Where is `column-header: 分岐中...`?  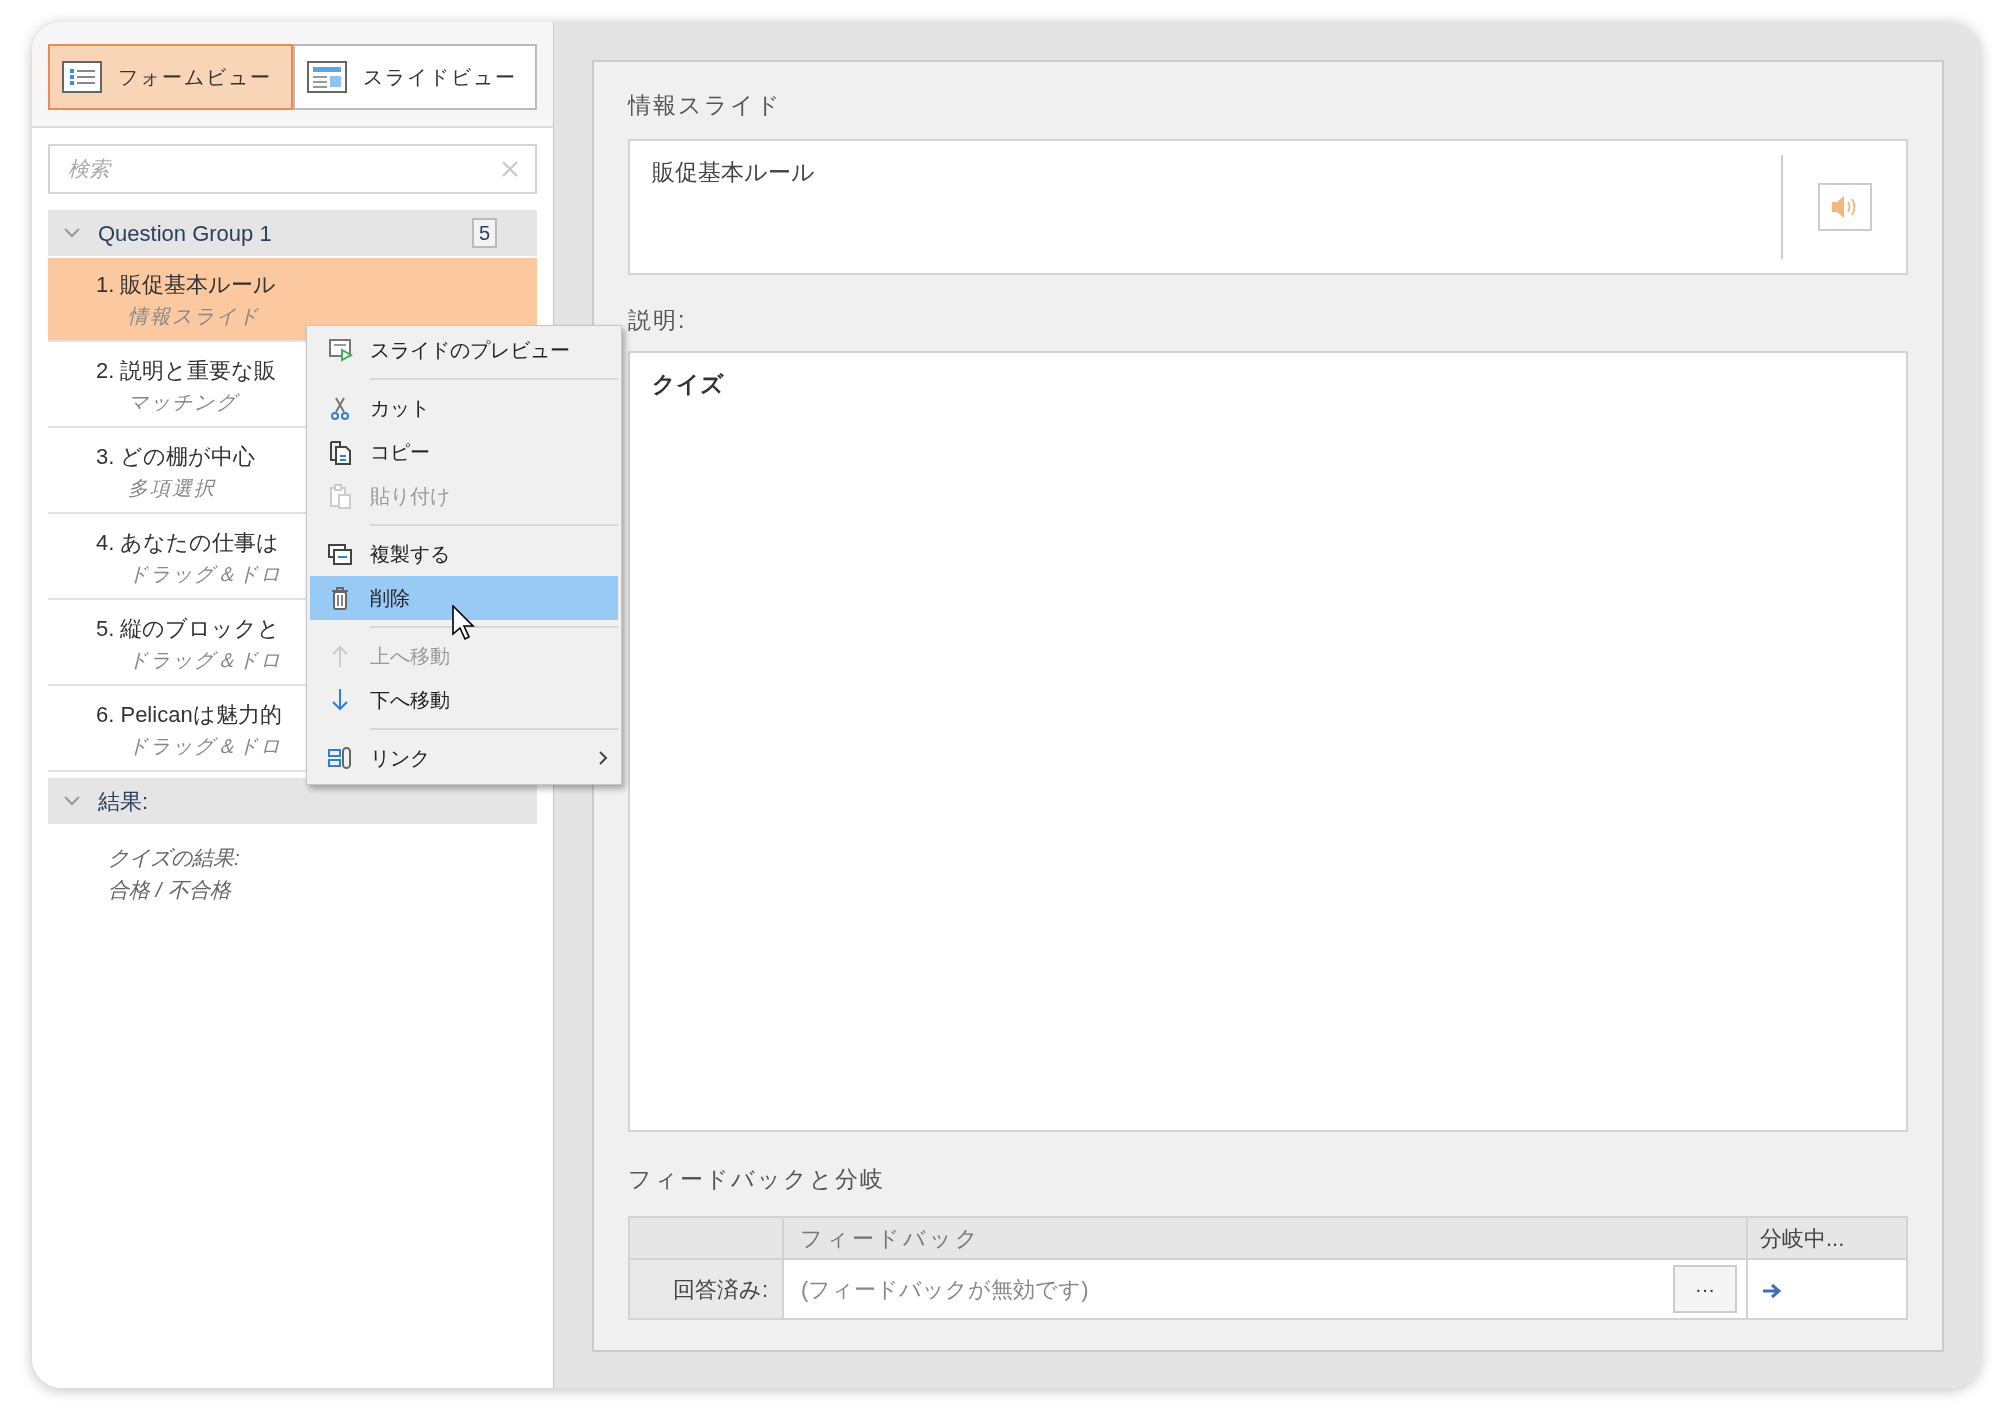 column-header: 分岐中... is located at coordinates (1827, 1238).